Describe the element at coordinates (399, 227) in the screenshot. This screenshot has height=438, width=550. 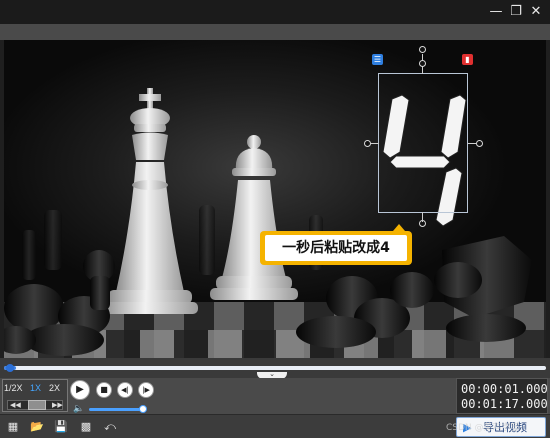
I see `callout-pointer` at that location.